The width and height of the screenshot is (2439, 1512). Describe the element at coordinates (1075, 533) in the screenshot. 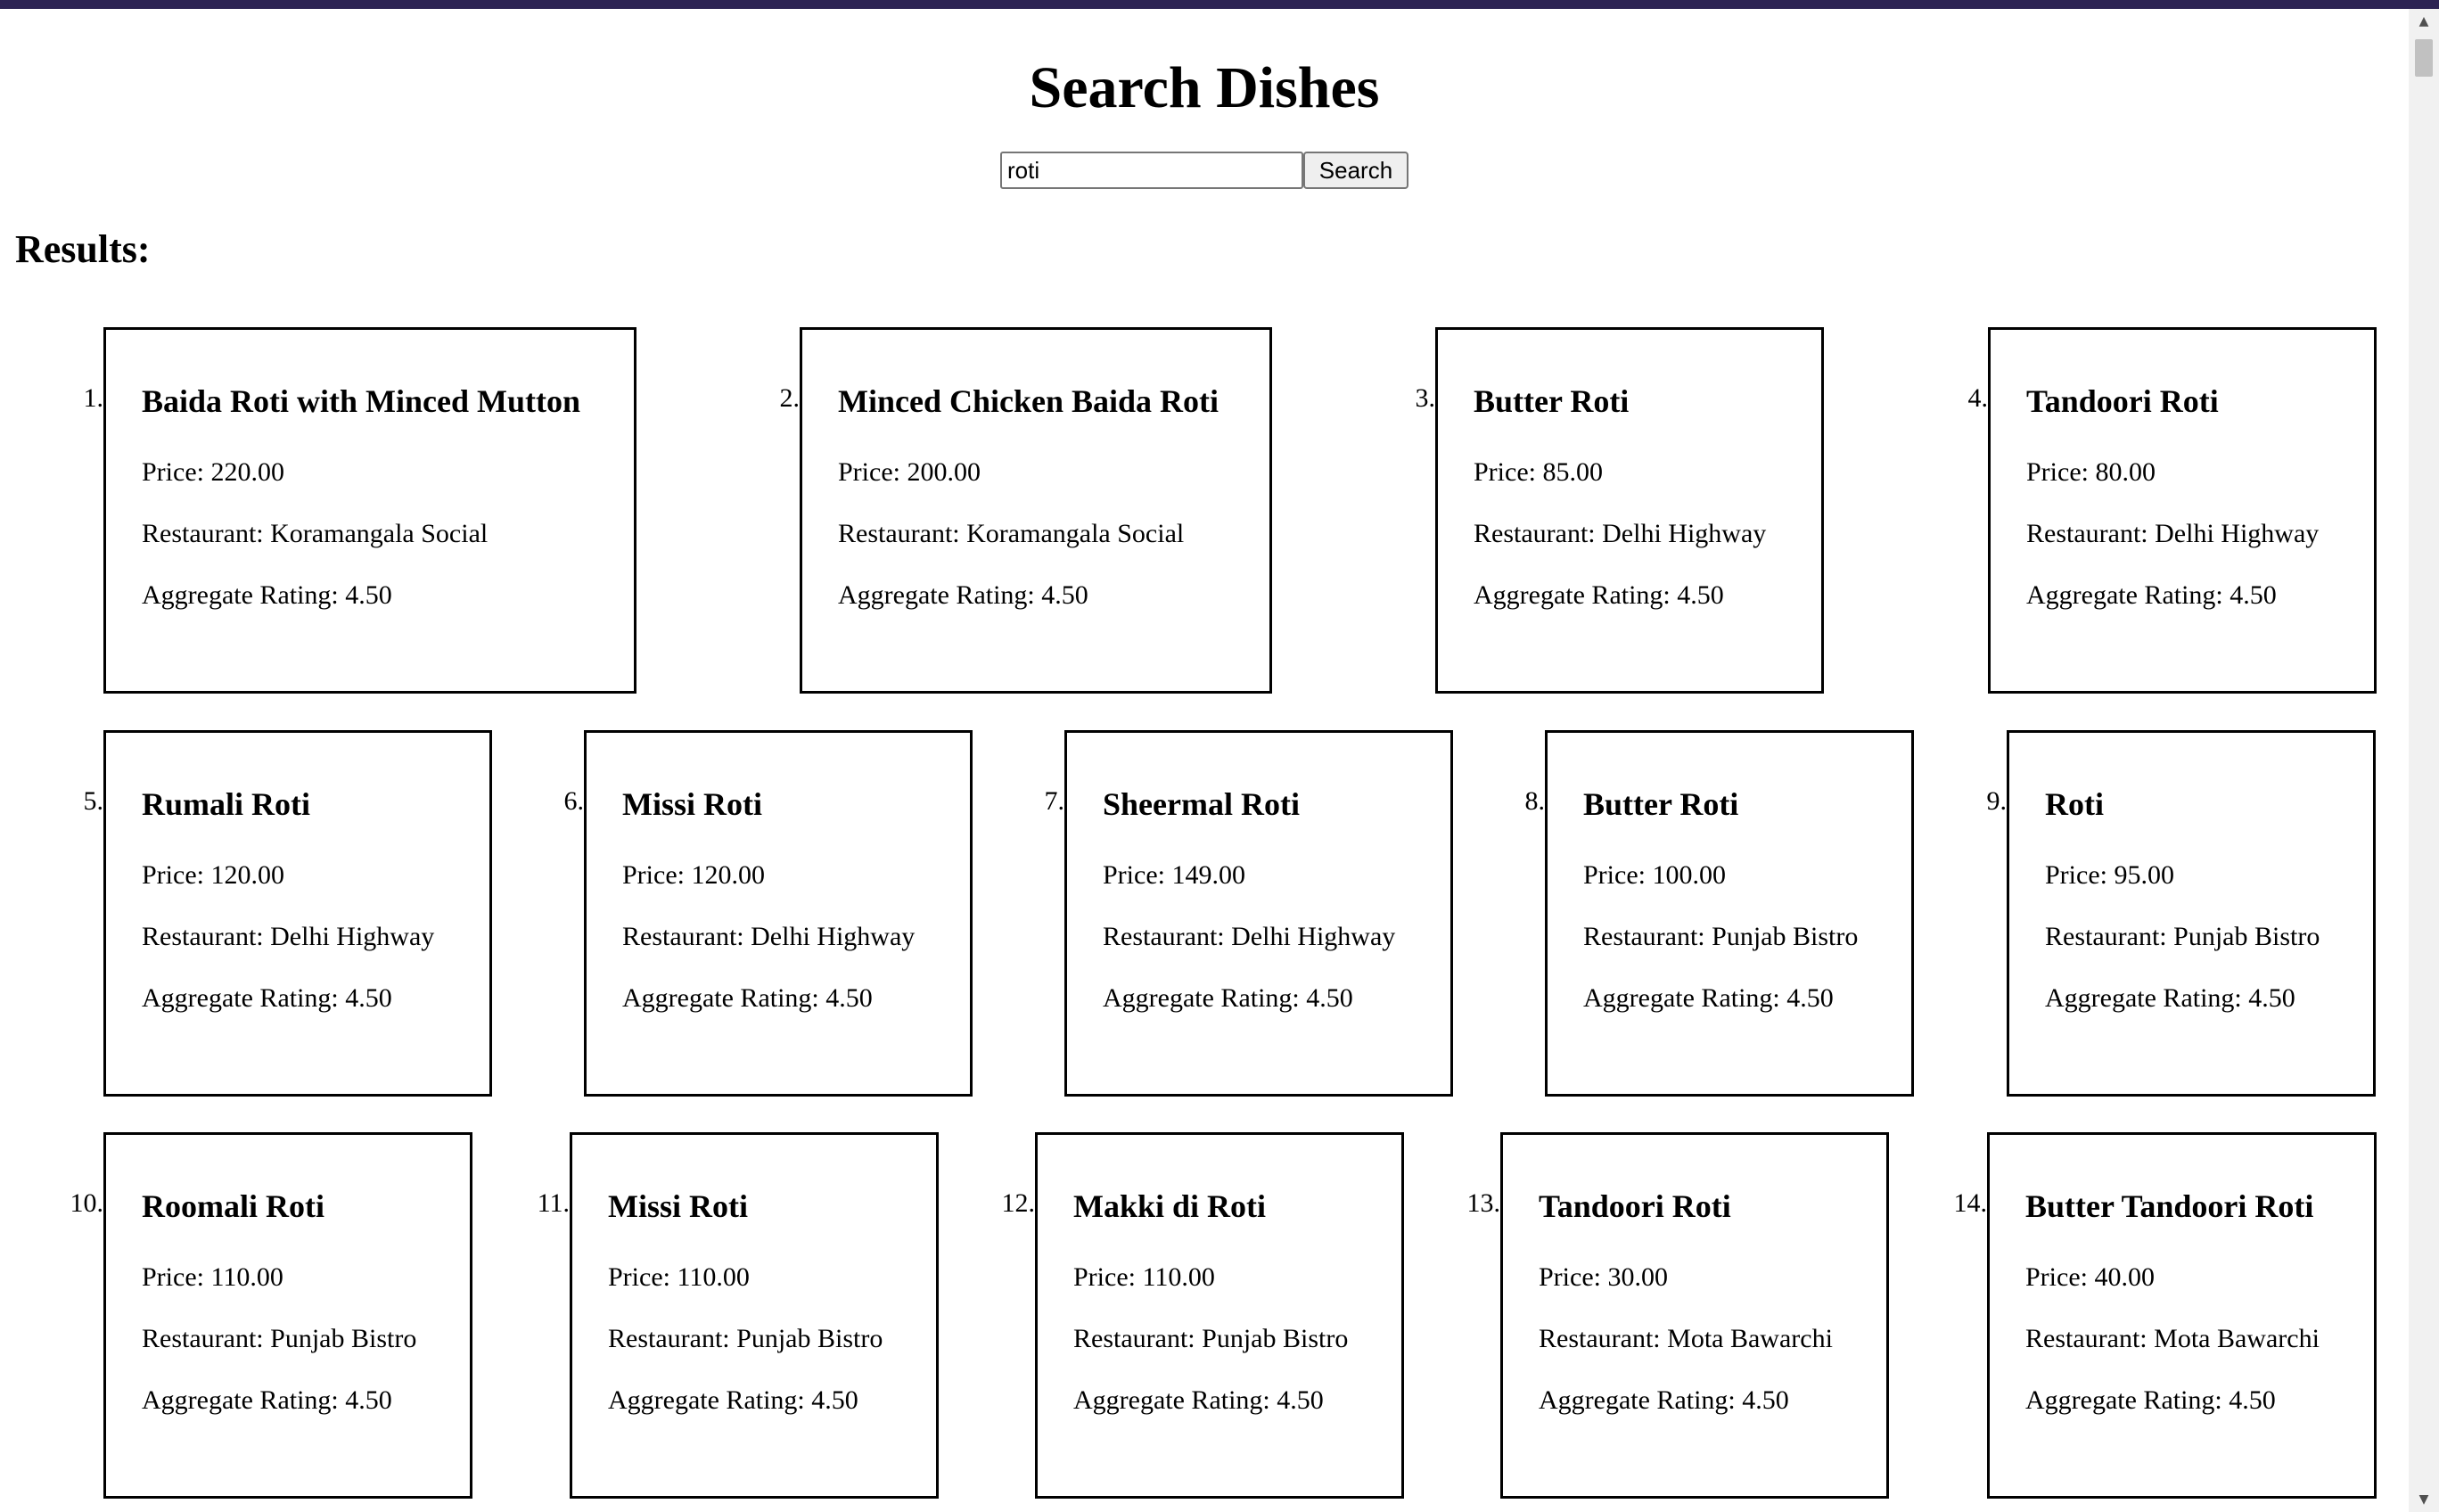

I see `restaurant-value: Koramangala Social` at that location.